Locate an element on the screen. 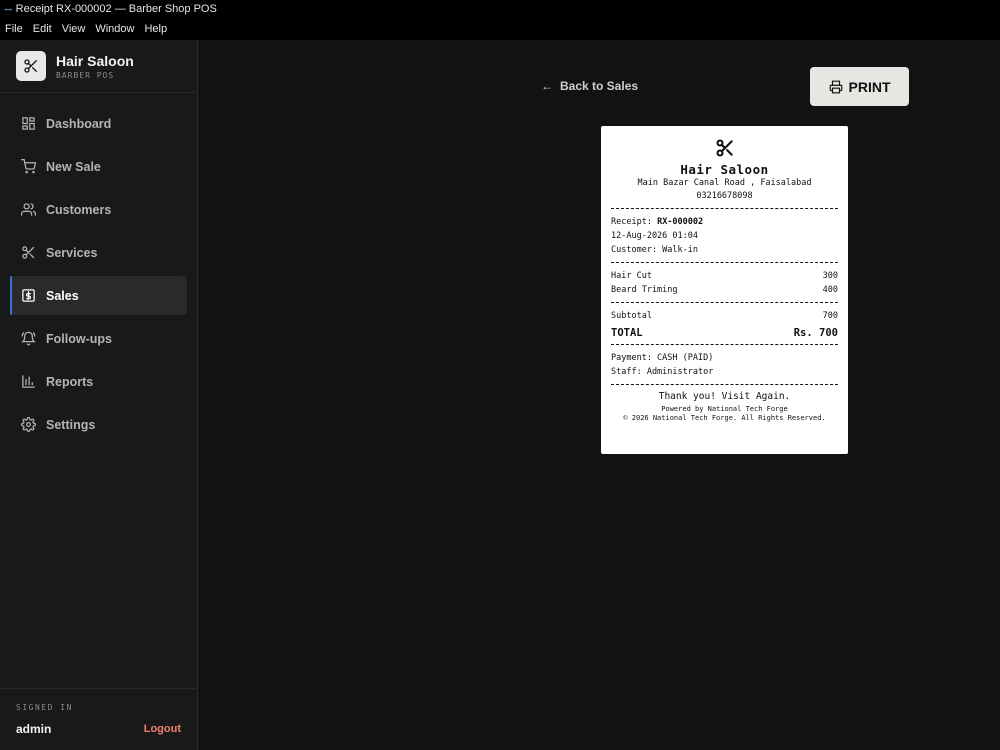 The height and width of the screenshot is (750, 1000). sidebar-item-label: Follow-ups is located at coordinates (79, 338).